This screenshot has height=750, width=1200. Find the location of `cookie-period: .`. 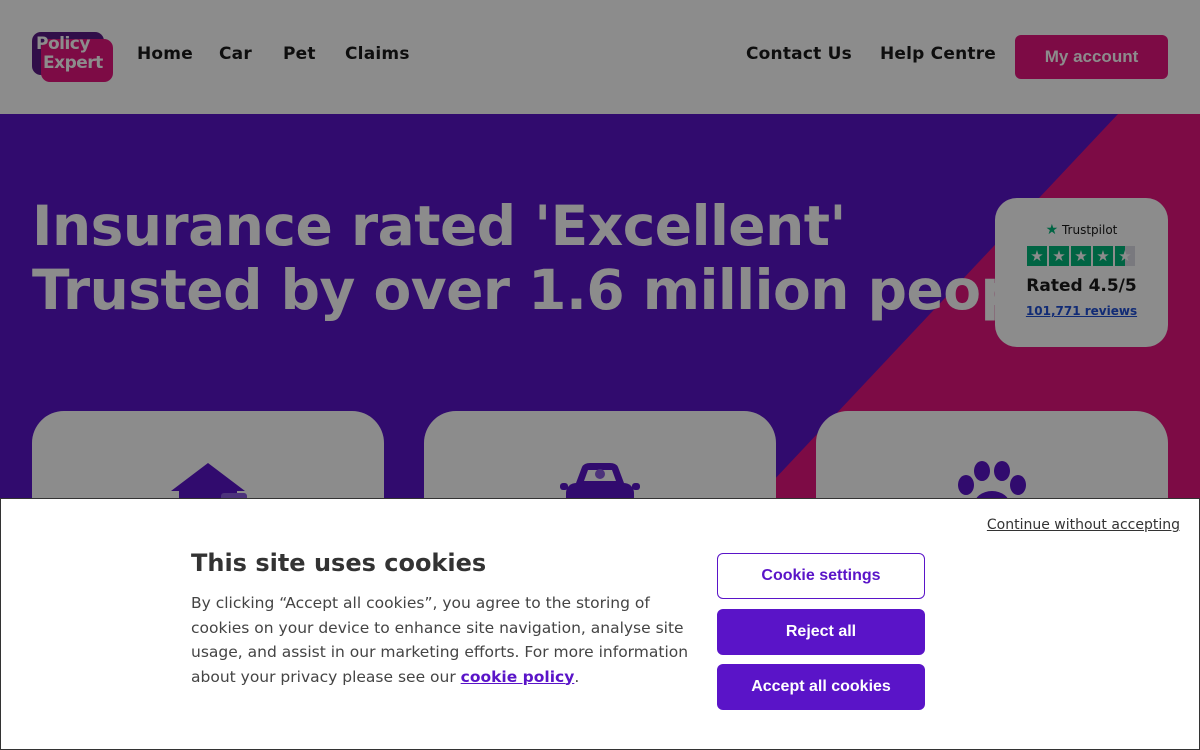

cookie-period: . is located at coordinates (577, 676).